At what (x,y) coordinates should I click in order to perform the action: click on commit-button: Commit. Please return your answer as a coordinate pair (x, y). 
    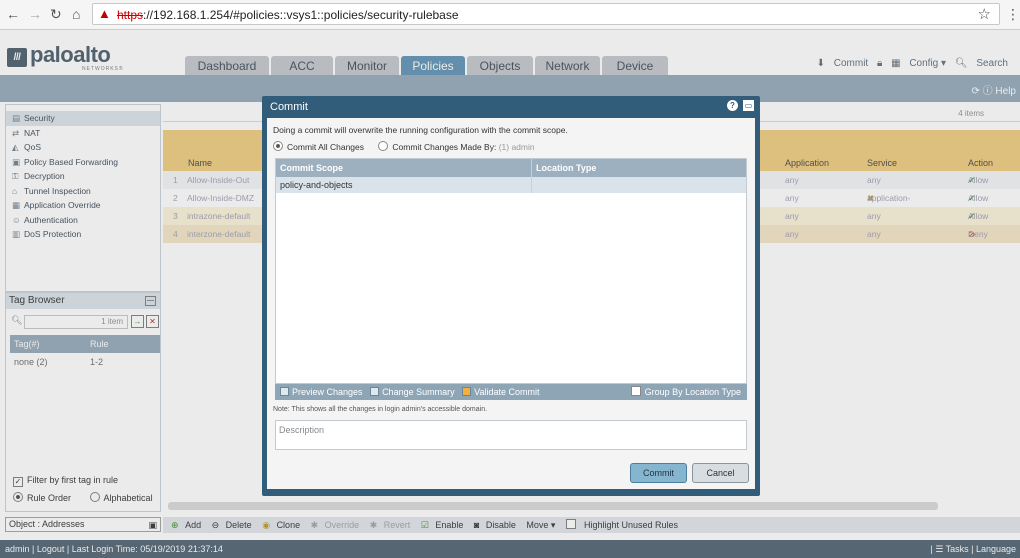
    Looking at the image, I should click on (658, 473).